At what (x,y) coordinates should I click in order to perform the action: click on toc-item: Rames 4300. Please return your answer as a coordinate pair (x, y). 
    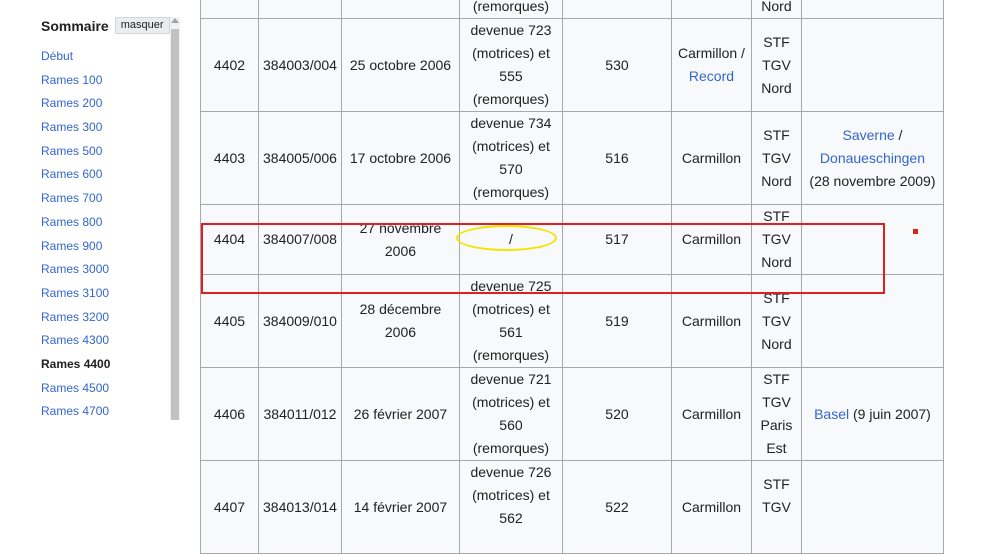
    Looking at the image, I should click on (75, 341).